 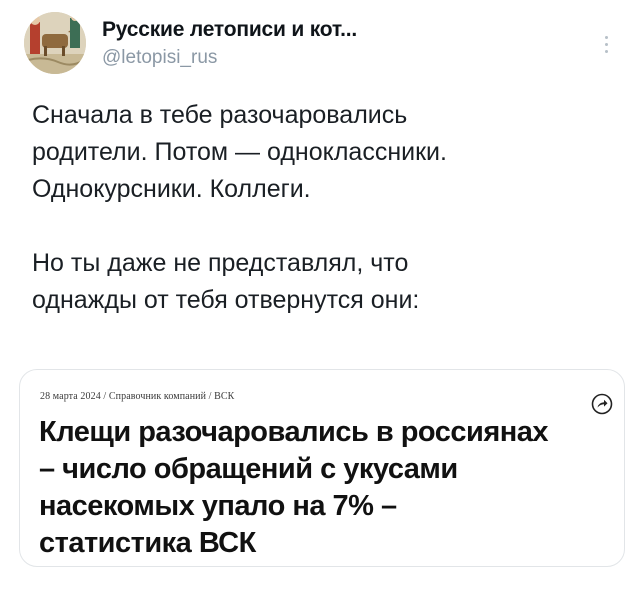 What do you see at coordinates (220, 263) in the screenshot?
I see `tweet-text-line: Но ты даже не представлял, что` at bounding box center [220, 263].